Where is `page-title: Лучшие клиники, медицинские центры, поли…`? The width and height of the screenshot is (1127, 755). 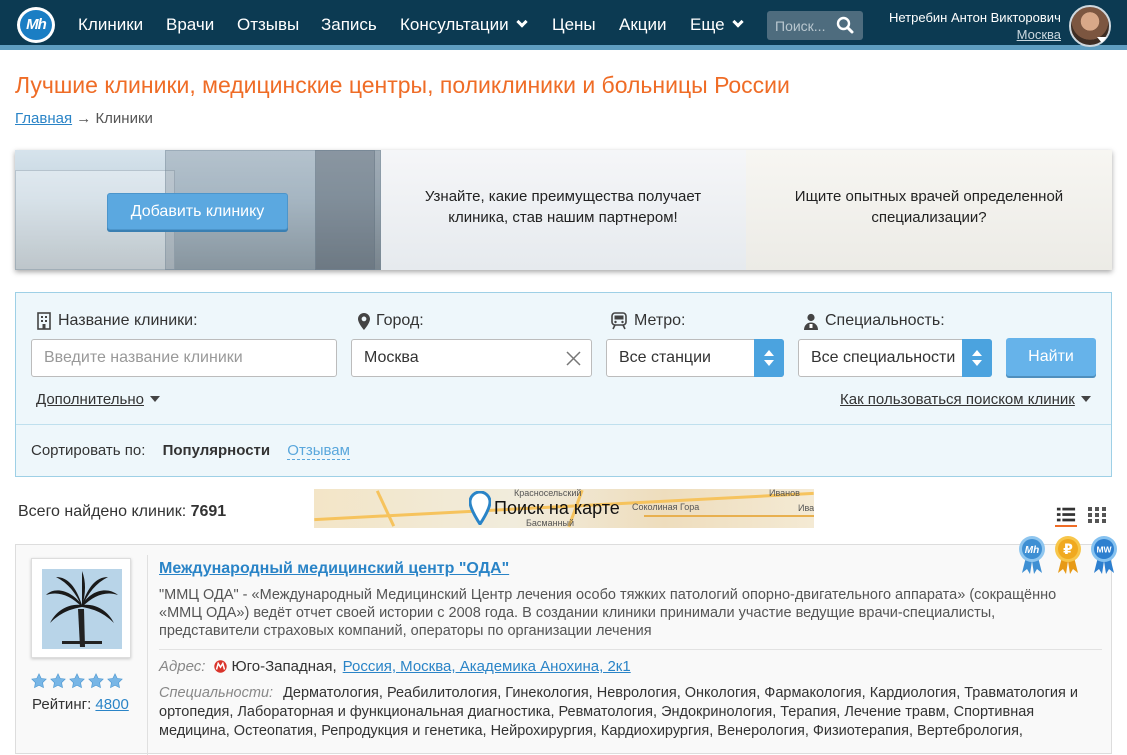 page-title: Лучшие клиники, медицинские центры, поли… is located at coordinates (402, 85).